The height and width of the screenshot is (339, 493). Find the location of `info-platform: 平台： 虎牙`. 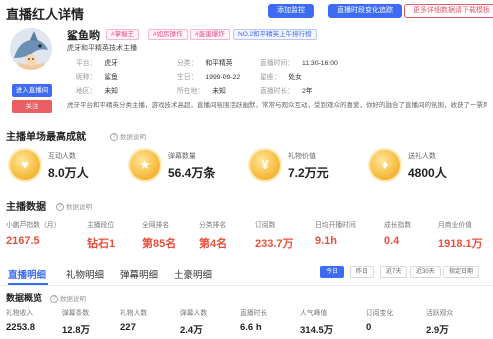

info-platform: 平台： 虎牙 is located at coordinates (97, 63).